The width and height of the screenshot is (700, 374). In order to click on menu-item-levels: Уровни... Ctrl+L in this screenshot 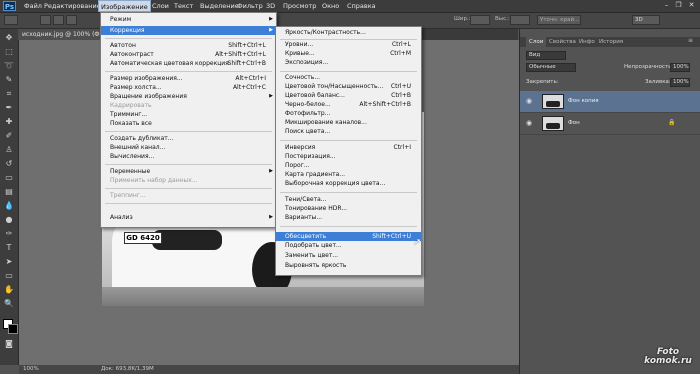, I will do `click(348, 44)`.